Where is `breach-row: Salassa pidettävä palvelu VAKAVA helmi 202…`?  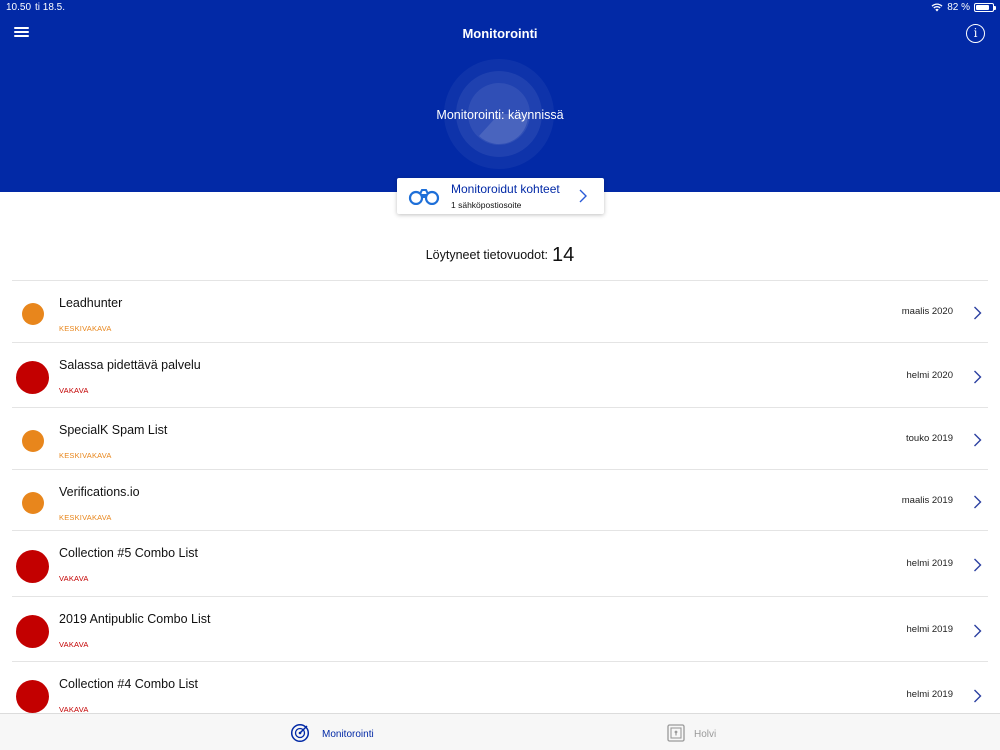 breach-row: Salassa pidettävä palvelu VAKAVA helmi 202… is located at coordinates (500, 374).